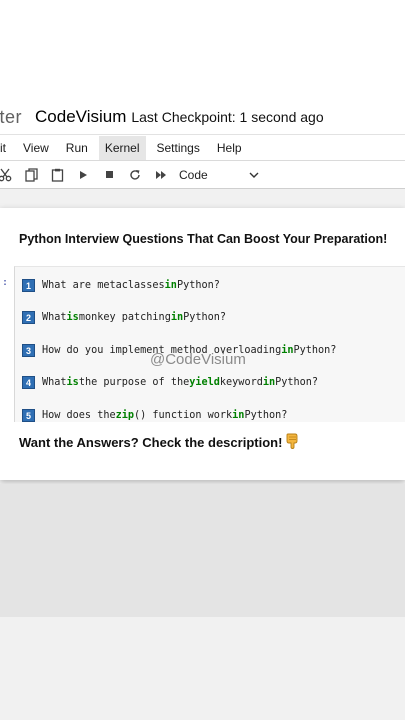 The height and width of the screenshot is (720, 405). Describe the element at coordinates (183, 415) in the screenshot. I see `code-text: () function work` at that location.